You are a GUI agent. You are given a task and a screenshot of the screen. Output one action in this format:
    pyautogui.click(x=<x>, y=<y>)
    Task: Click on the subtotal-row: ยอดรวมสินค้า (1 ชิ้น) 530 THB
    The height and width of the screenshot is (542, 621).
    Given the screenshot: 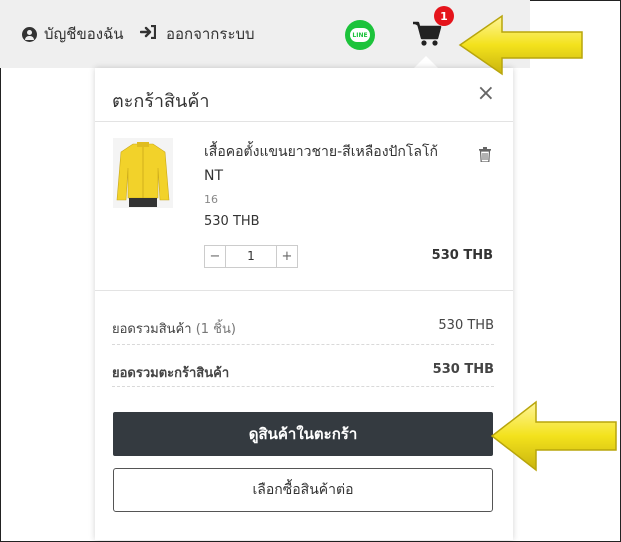 What is the action you would take?
    pyautogui.click(x=303, y=328)
    